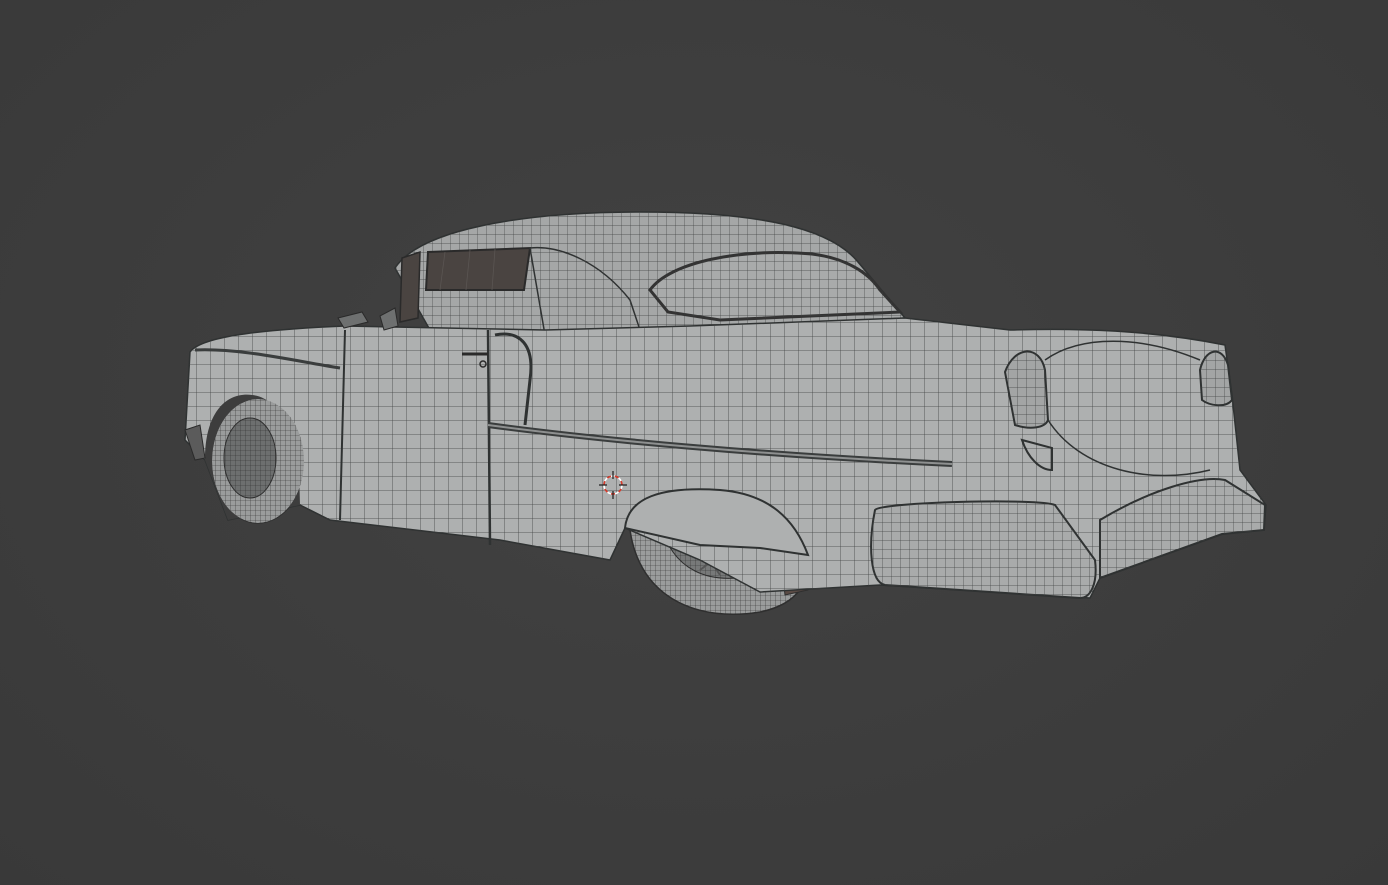  What do you see at coordinates (613, 485) in the screenshot?
I see `3d-cursor-icon` at bounding box center [613, 485].